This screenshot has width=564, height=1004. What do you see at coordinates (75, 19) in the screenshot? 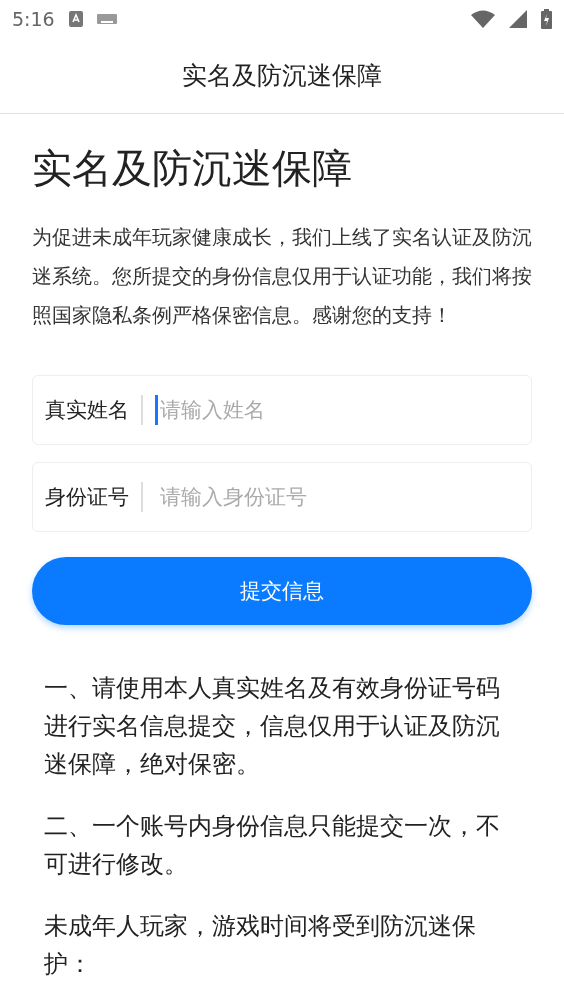
I see `text-input-icon` at bounding box center [75, 19].